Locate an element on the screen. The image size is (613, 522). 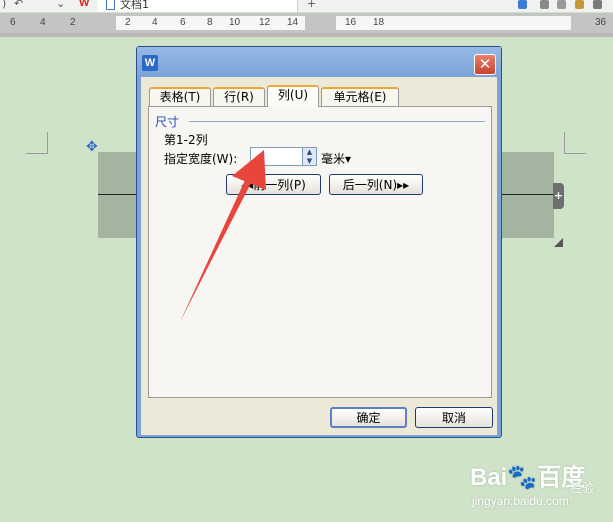
document-tab-label: 文档1 is located at coordinates (134, 5).